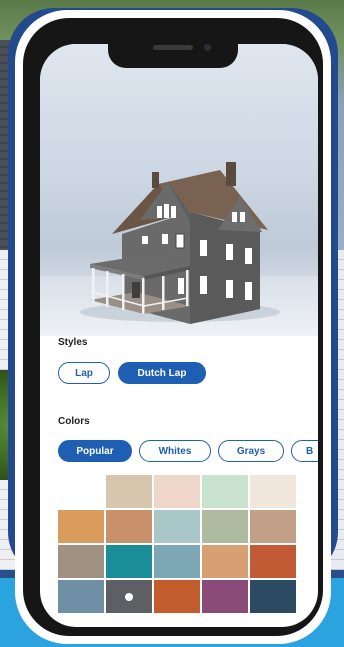 Image resolution: width=344 pixels, height=647 pixels. I want to click on colors-title: Colors, so click(74, 421).